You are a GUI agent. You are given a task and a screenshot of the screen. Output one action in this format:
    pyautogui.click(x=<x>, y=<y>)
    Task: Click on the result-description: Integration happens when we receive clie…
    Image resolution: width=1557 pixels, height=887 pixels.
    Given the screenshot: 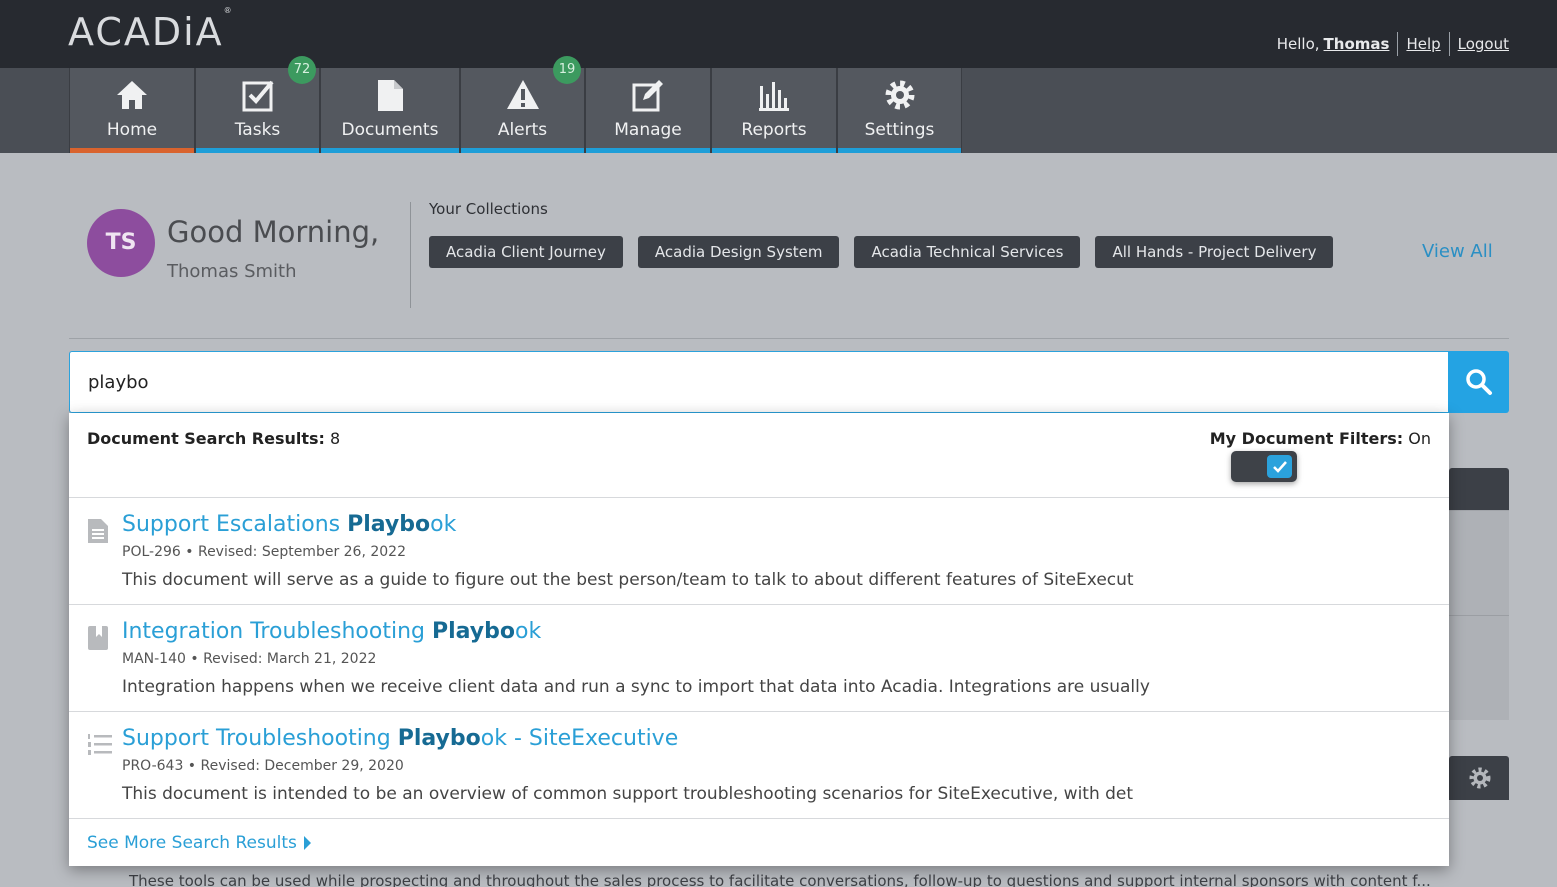 What is the action you would take?
    pyautogui.click(x=636, y=687)
    